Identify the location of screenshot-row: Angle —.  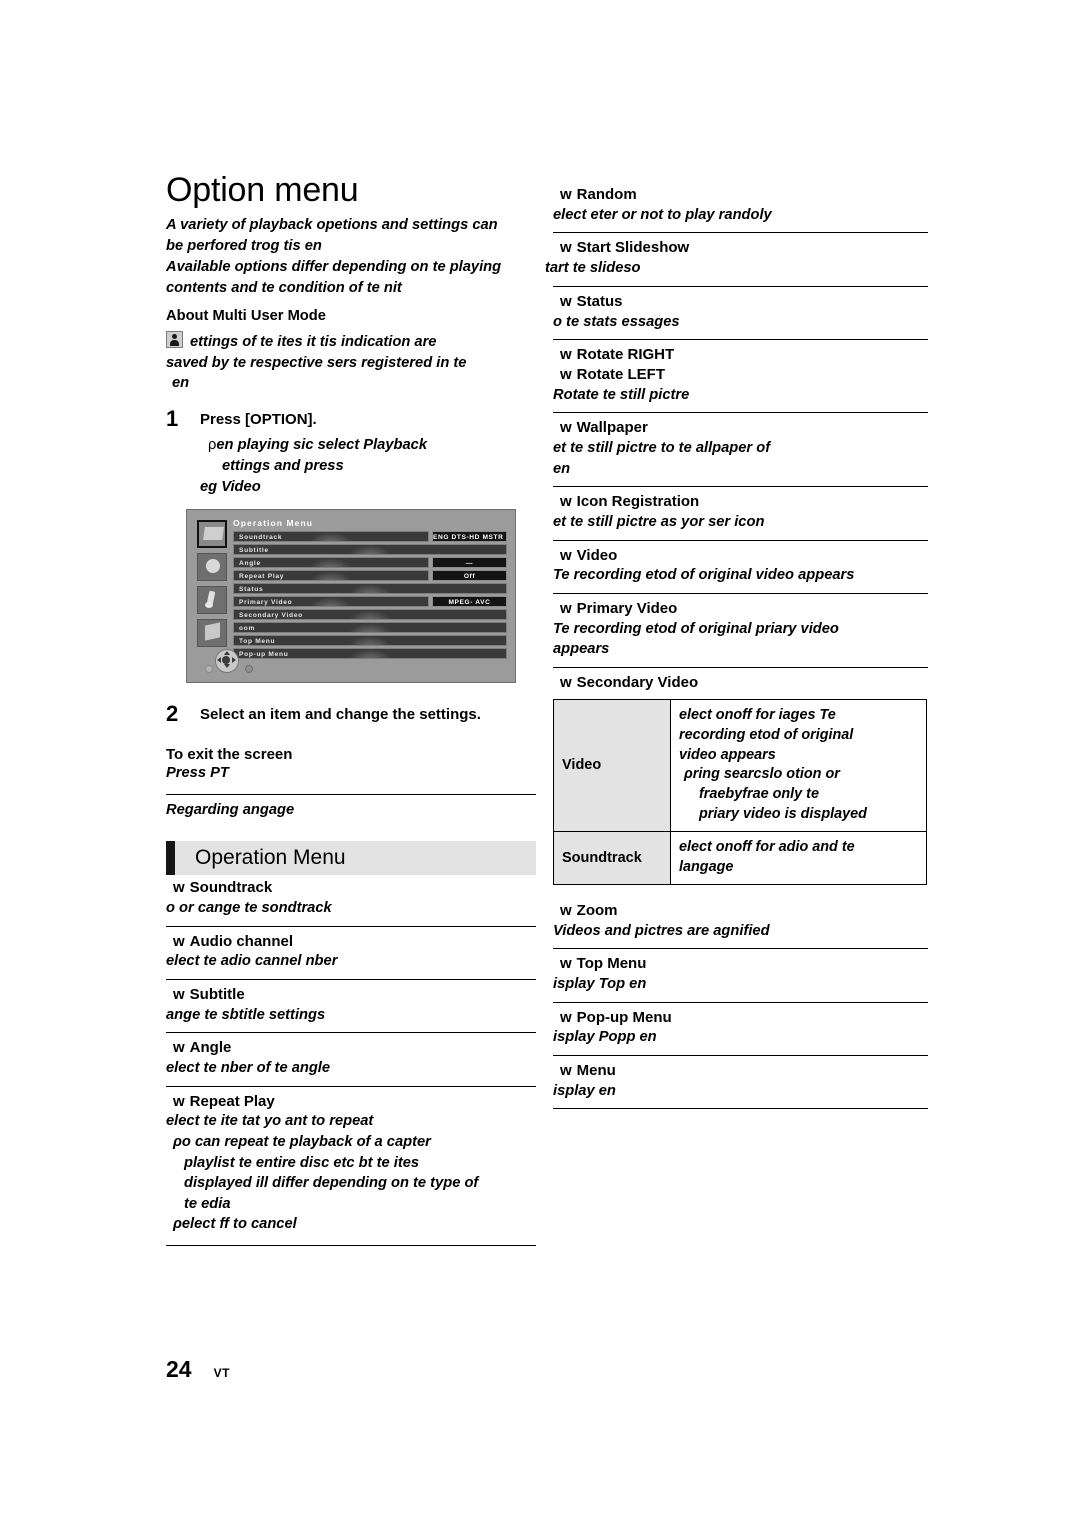
(370, 563).